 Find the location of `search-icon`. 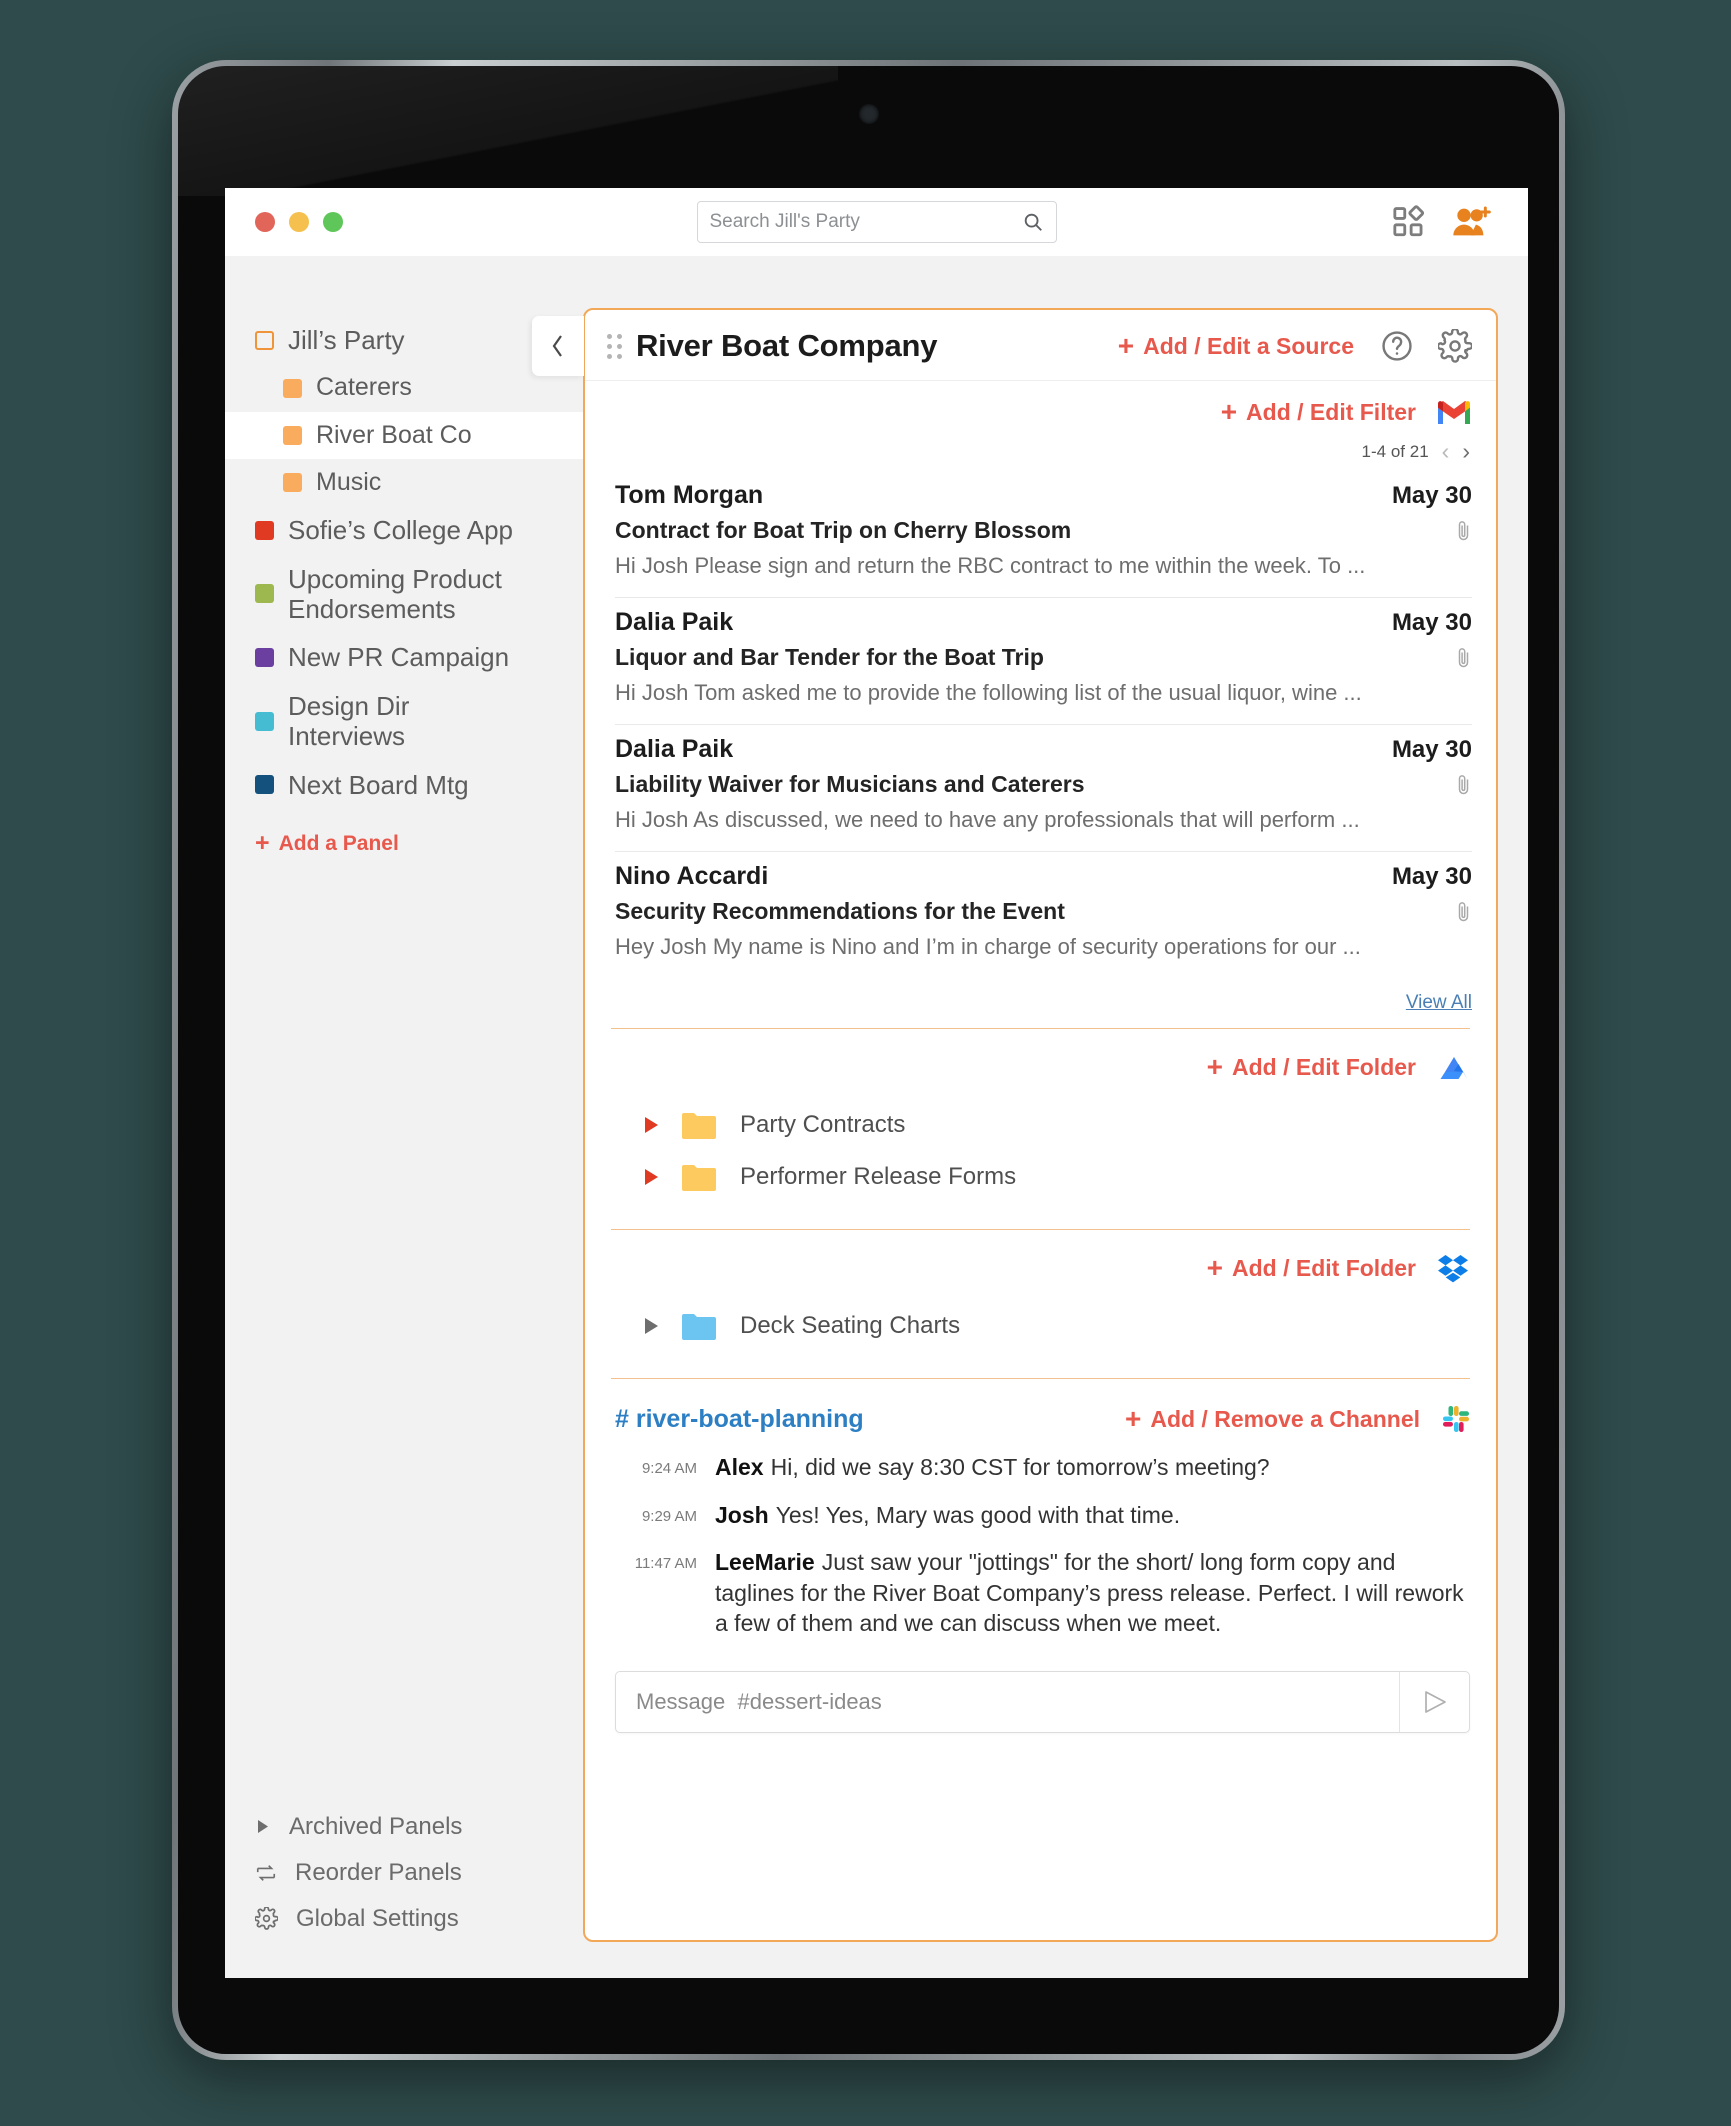

search-icon is located at coordinates (1033, 222).